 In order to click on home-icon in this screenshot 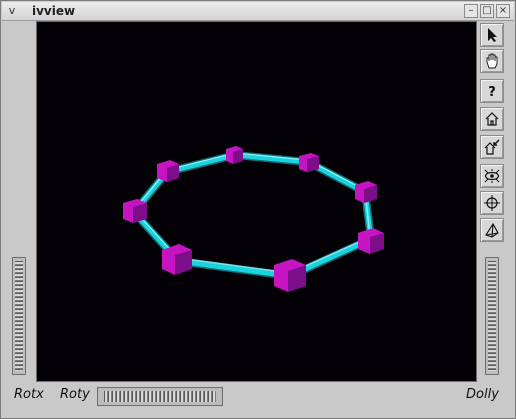, I will do `click(492, 119)`.